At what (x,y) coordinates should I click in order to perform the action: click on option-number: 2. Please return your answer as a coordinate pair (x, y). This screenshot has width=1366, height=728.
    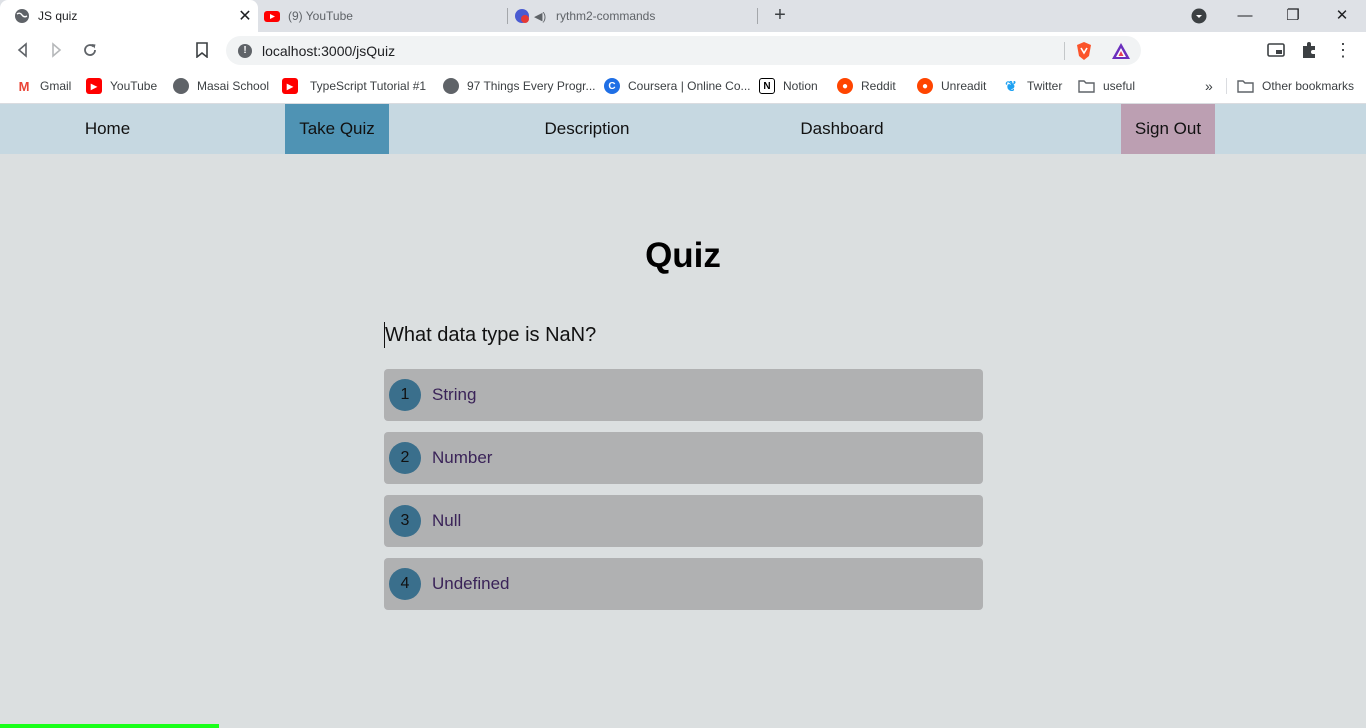
    Looking at the image, I should click on (405, 458).